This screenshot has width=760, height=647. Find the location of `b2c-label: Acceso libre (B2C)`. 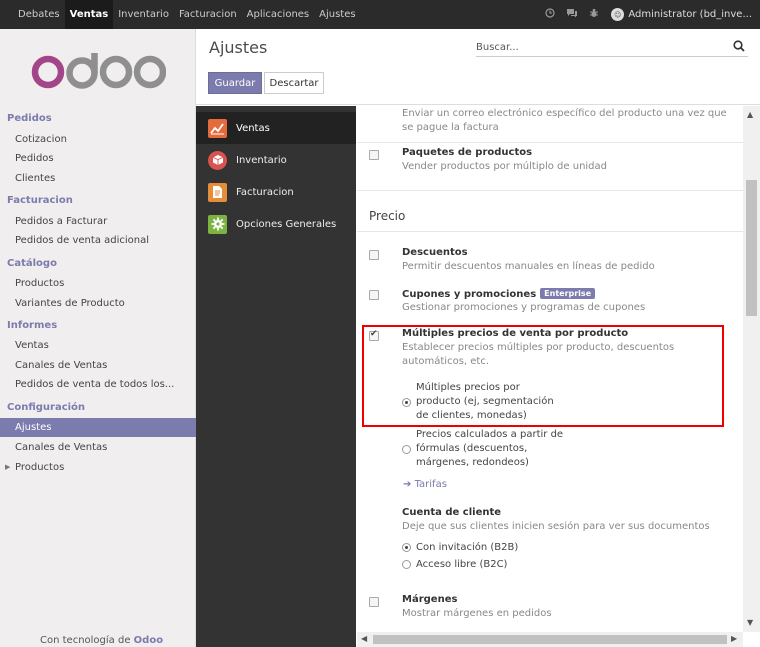

b2c-label: Acceso libre (B2C) is located at coordinates (461, 565).